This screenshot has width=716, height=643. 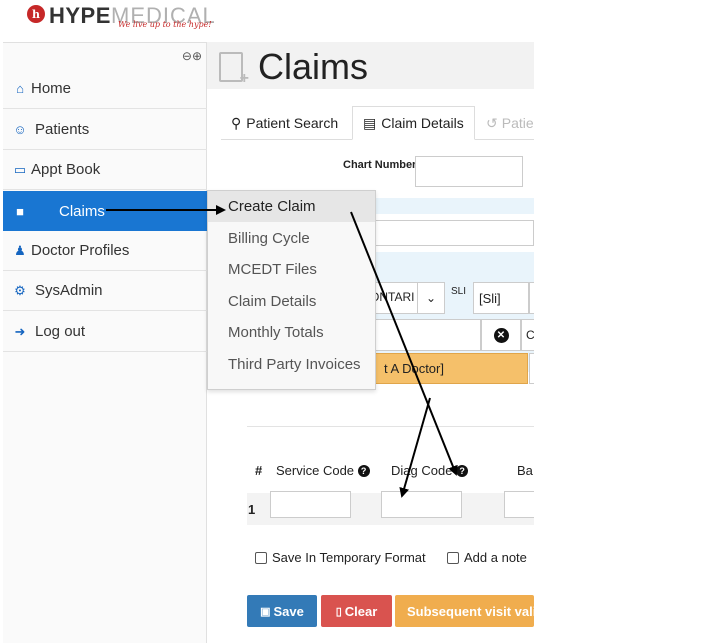 What do you see at coordinates (80, 250) in the screenshot?
I see `sidebar-item-label: Doctor Profiles` at bounding box center [80, 250].